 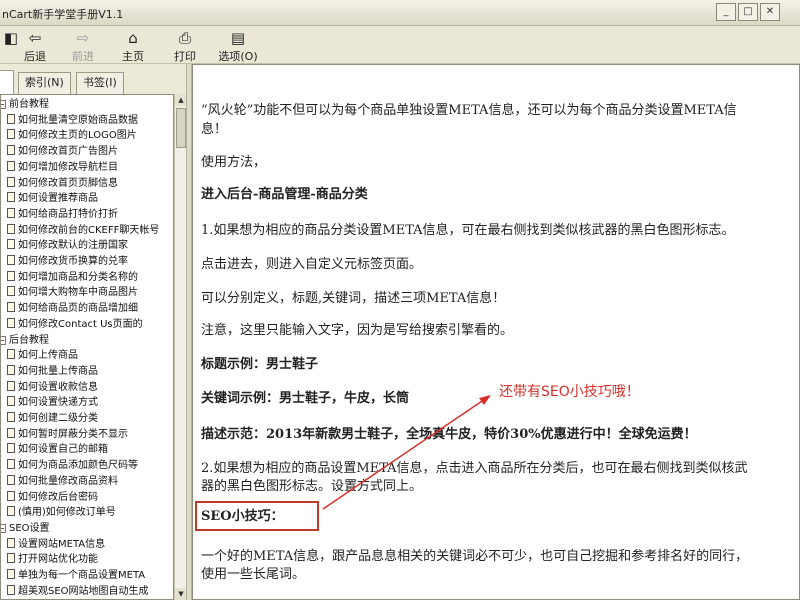 What do you see at coordinates (100, 83) in the screenshot?
I see `tab-bookmarks: 书签(I)` at bounding box center [100, 83].